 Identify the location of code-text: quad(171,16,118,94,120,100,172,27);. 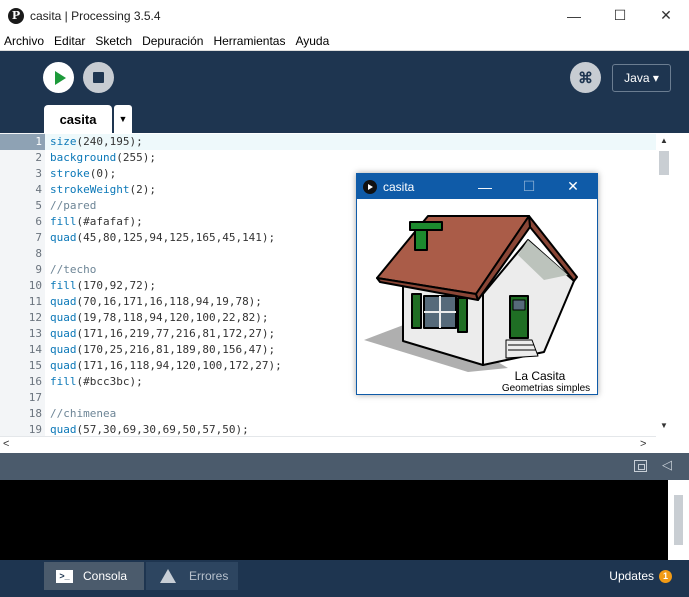
(166, 365).